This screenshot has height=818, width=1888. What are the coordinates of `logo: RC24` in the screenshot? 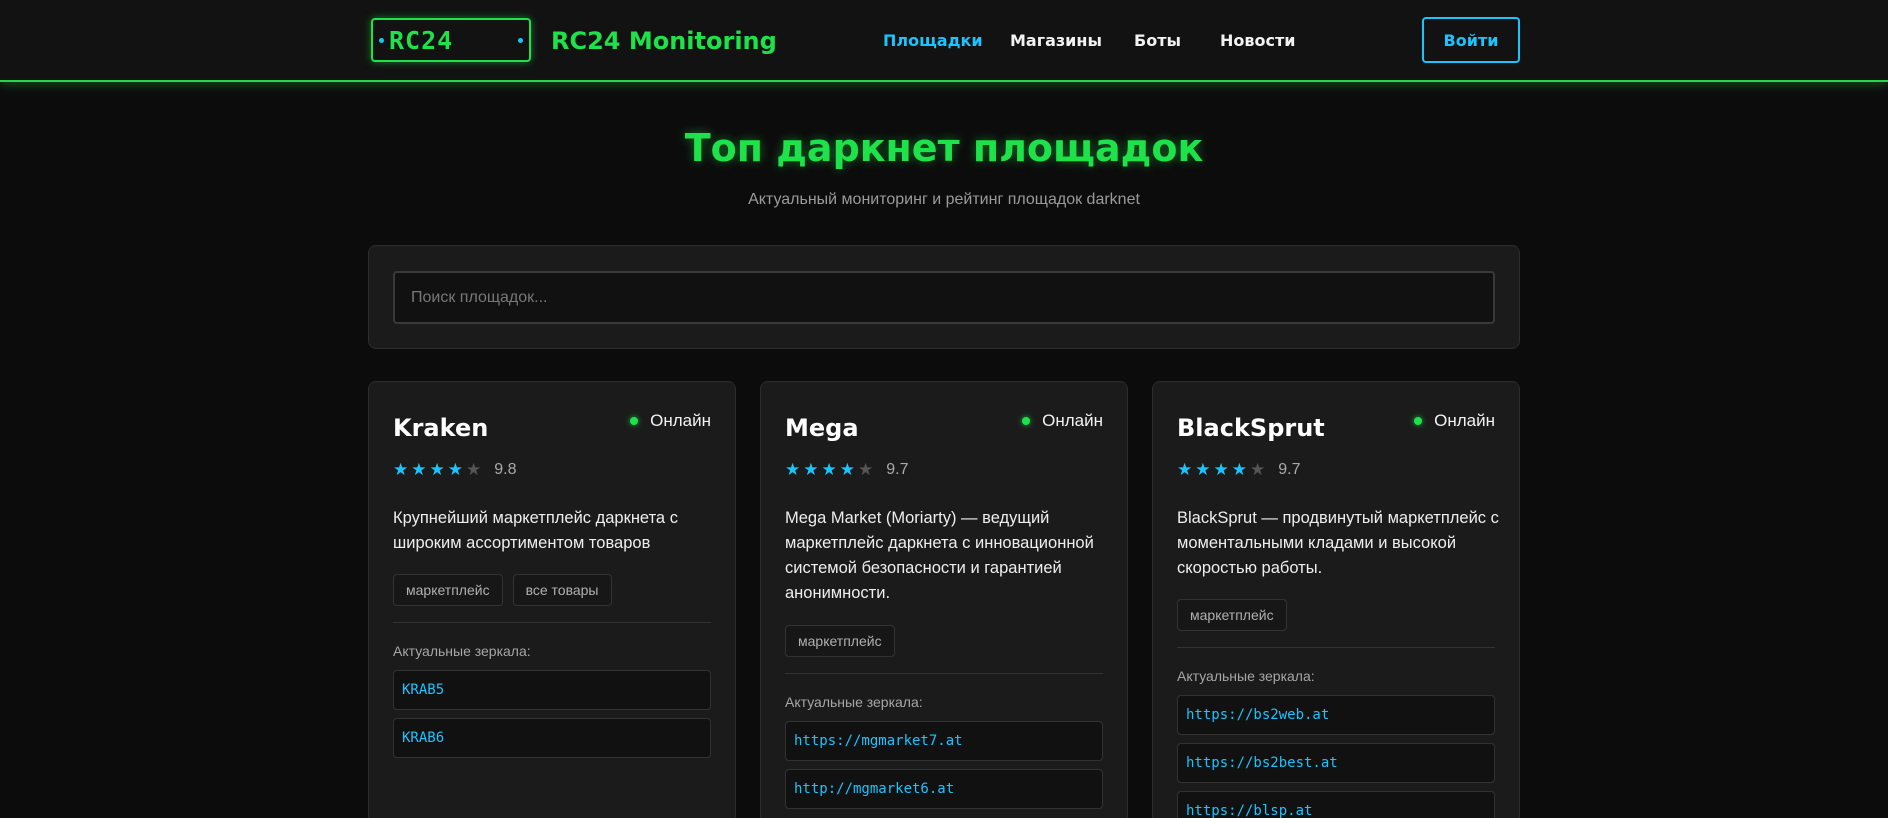 It's located at (451, 40).